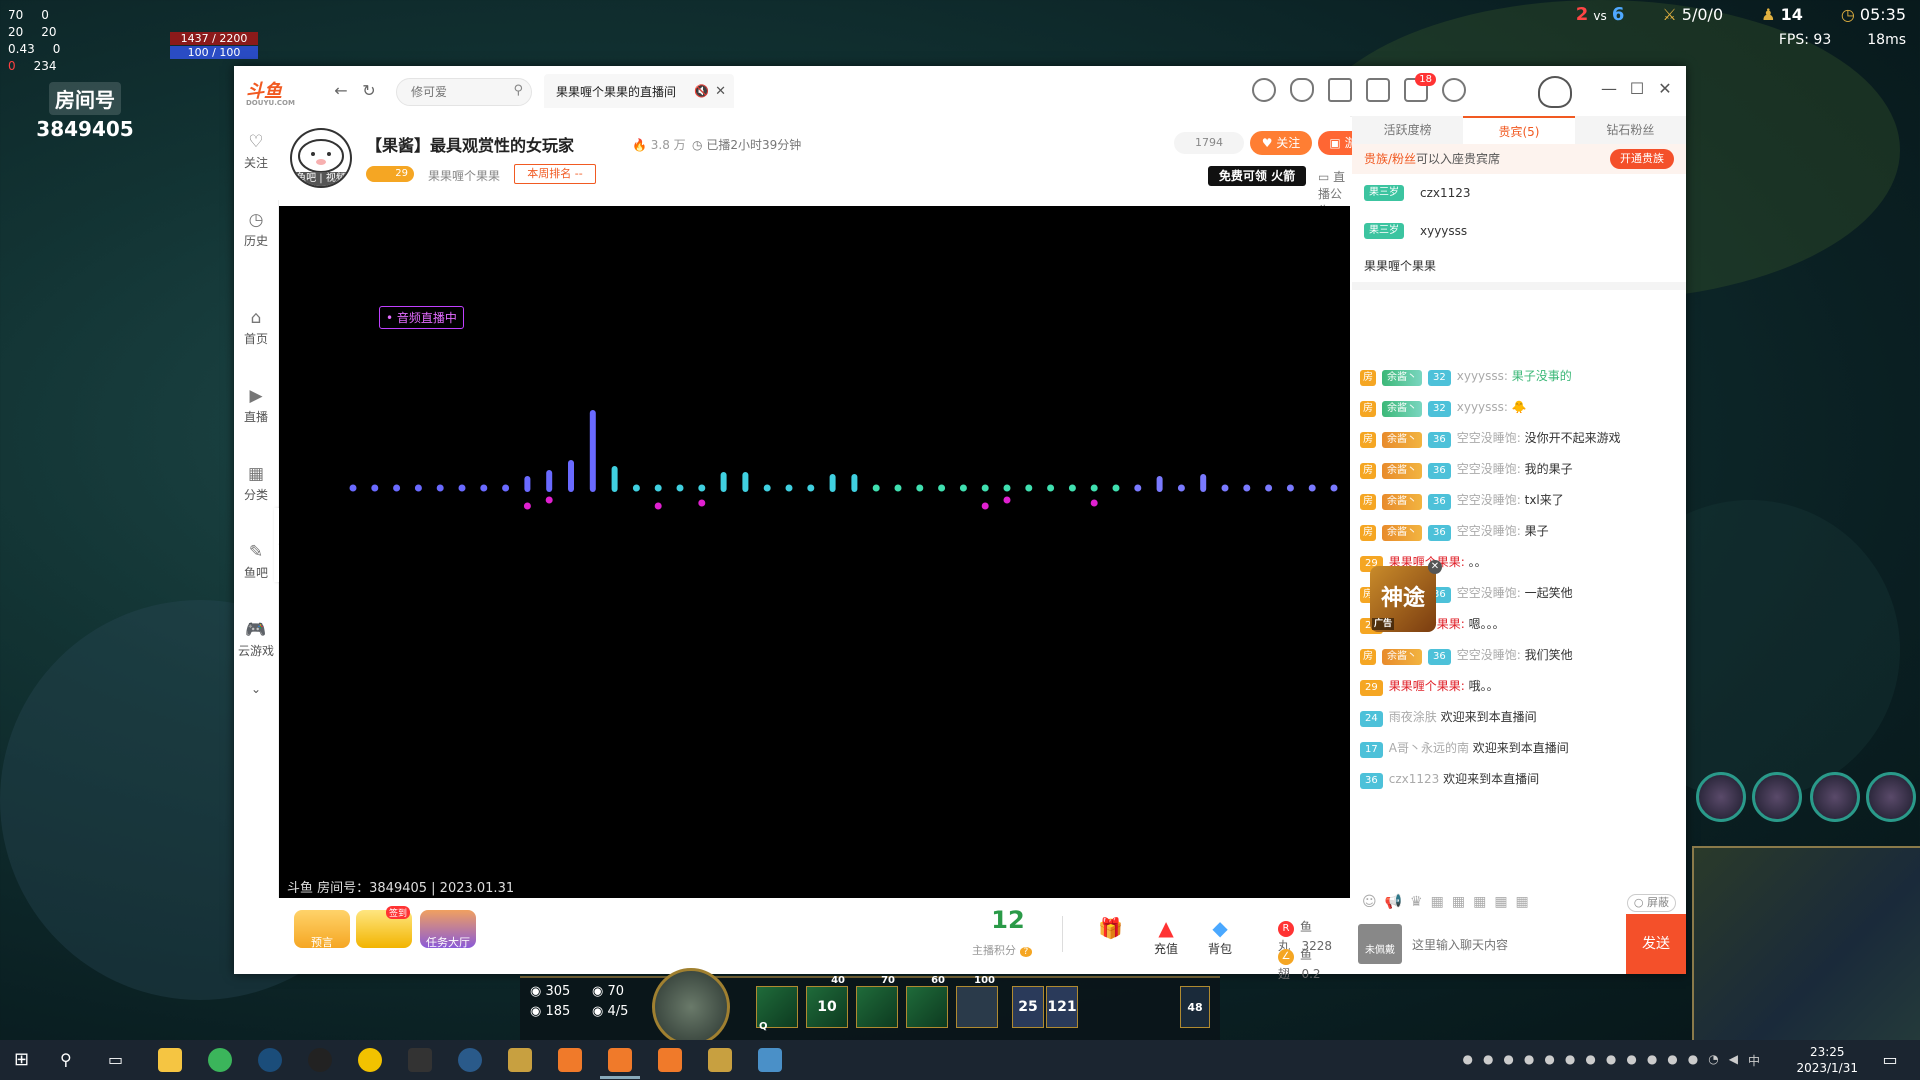 Image resolution: width=1920 pixels, height=1080 pixels. Describe the element at coordinates (1519, 532) in the screenshot. I see `chat-message: 房余酱丶 36 空空没睡饱: 果子` at that location.